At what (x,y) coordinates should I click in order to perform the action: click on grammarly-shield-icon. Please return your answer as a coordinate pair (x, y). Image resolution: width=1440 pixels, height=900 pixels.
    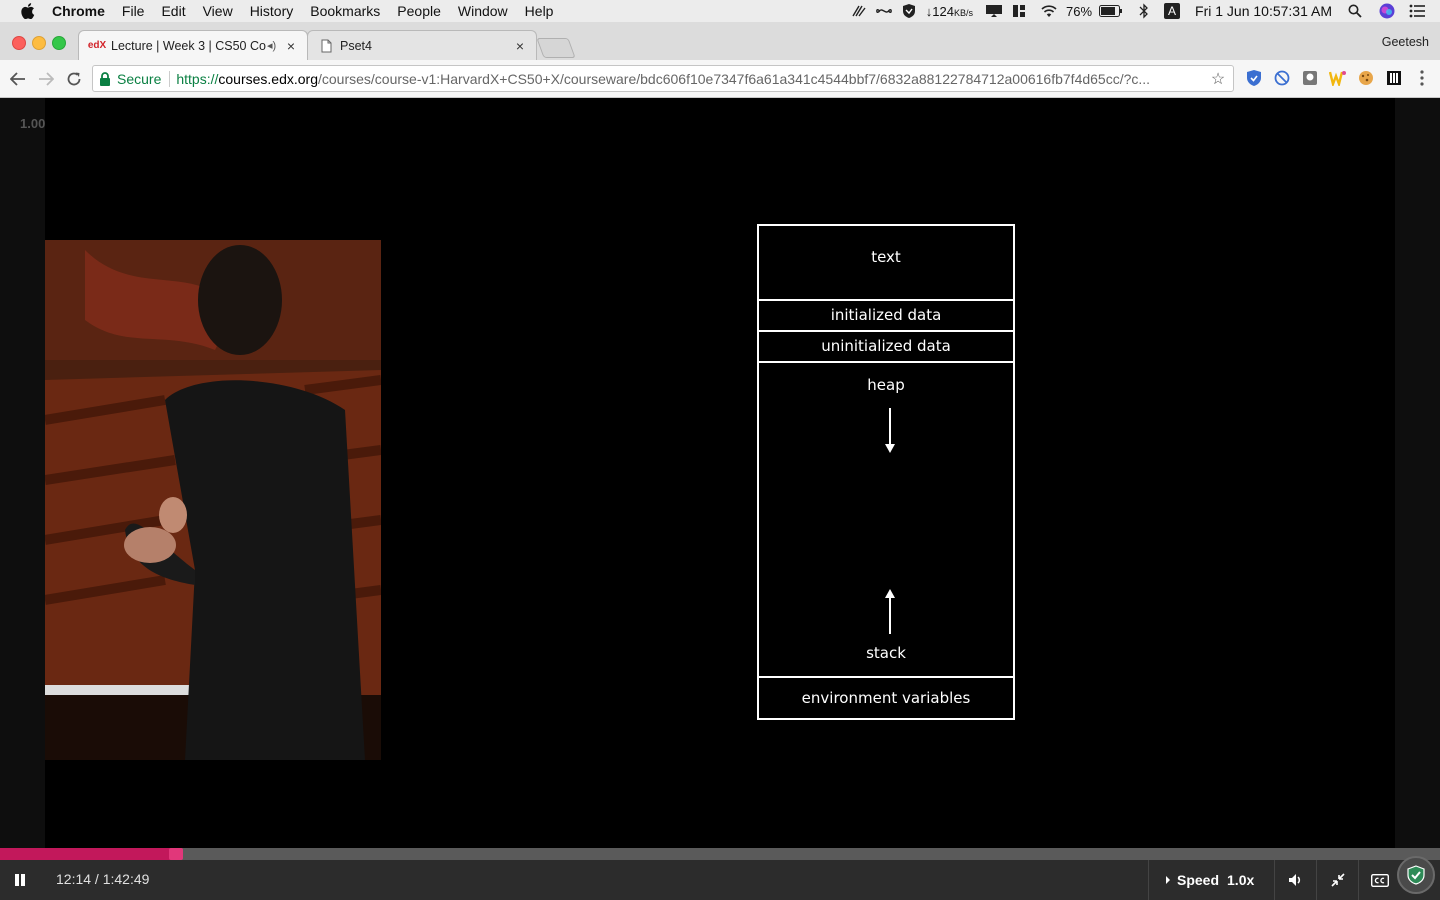
    Looking at the image, I should click on (1416, 875).